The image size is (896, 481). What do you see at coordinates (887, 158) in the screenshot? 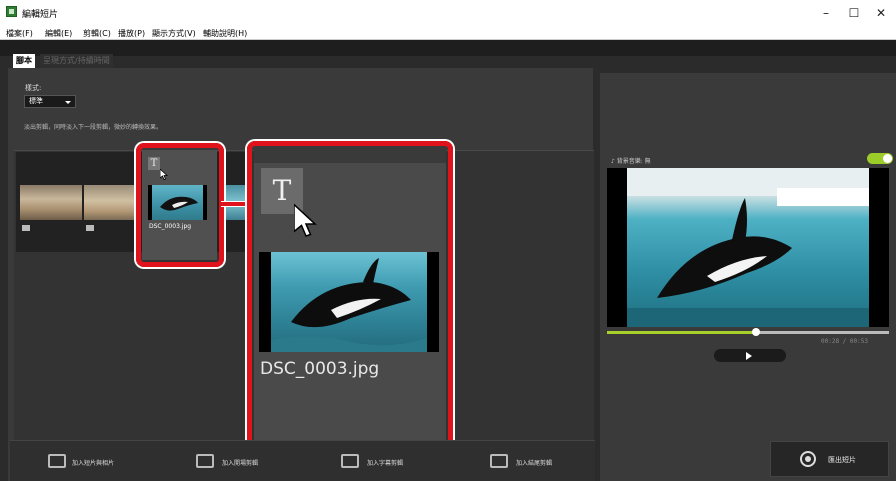
I see `toggle-knob` at bounding box center [887, 158].